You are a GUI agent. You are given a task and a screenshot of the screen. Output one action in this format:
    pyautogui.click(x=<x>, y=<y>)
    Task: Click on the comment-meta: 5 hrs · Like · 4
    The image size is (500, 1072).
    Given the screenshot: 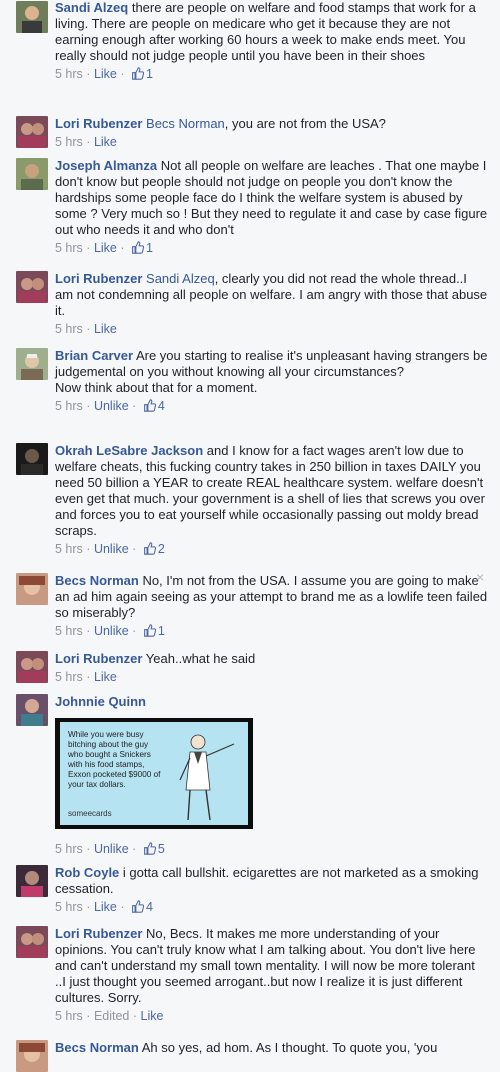 What is the action you would take?
    pyautogui.click(x=104, y=907)
    